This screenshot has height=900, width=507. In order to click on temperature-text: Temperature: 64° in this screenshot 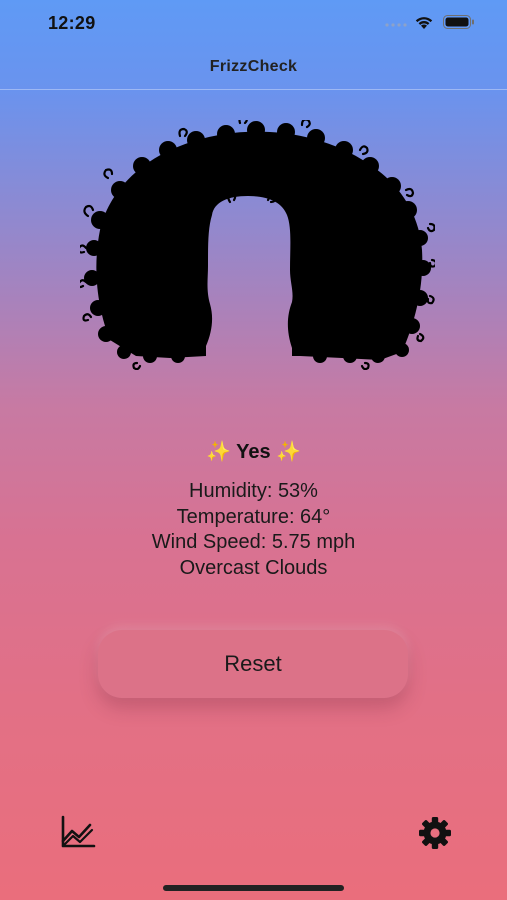, I will do `click(253, 516)`.